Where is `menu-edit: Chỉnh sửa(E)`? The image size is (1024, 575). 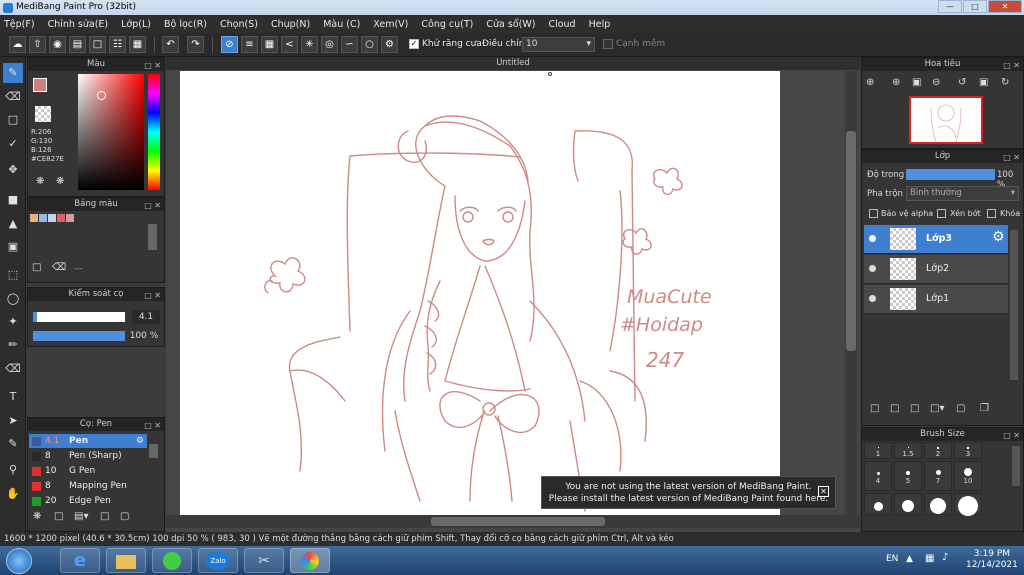
menu-edit: Chỉnh sửa(E) is located at coordinates (78, 24).